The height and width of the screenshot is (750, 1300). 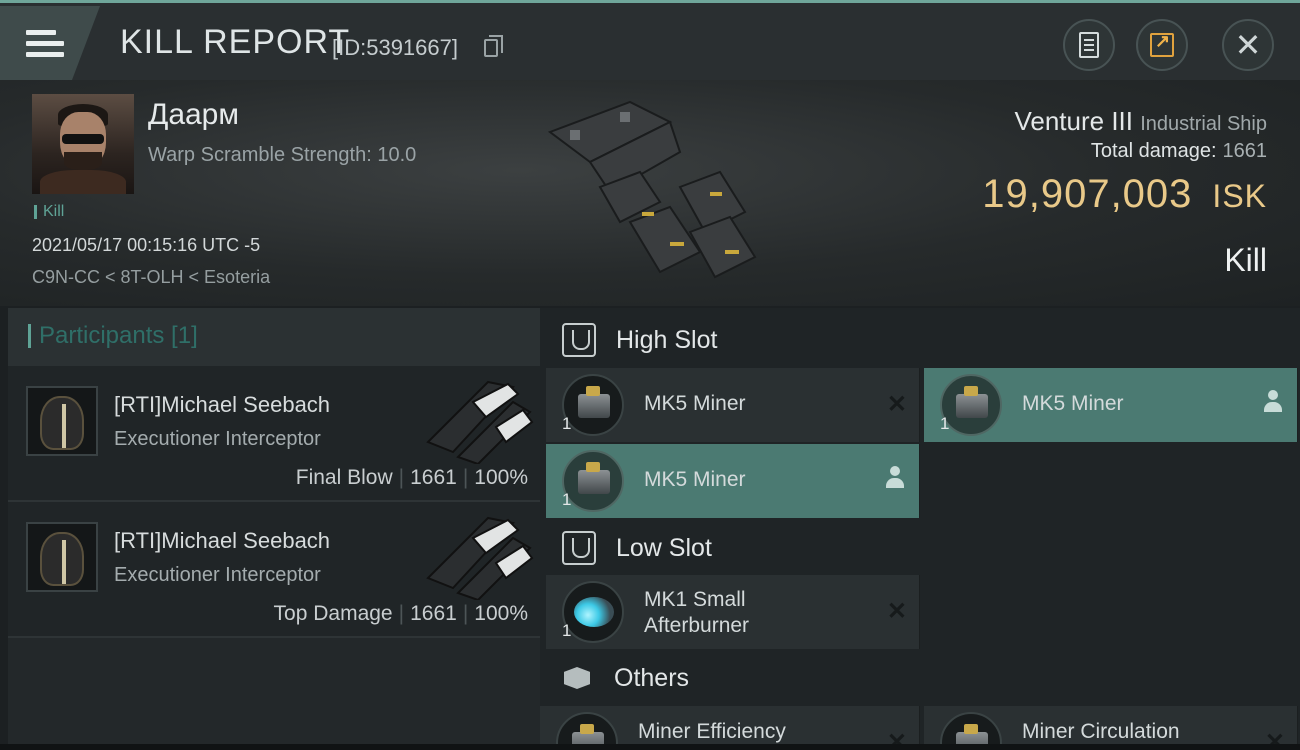 I want to click on close-icon: ✕, so click(x=1248, y=45).